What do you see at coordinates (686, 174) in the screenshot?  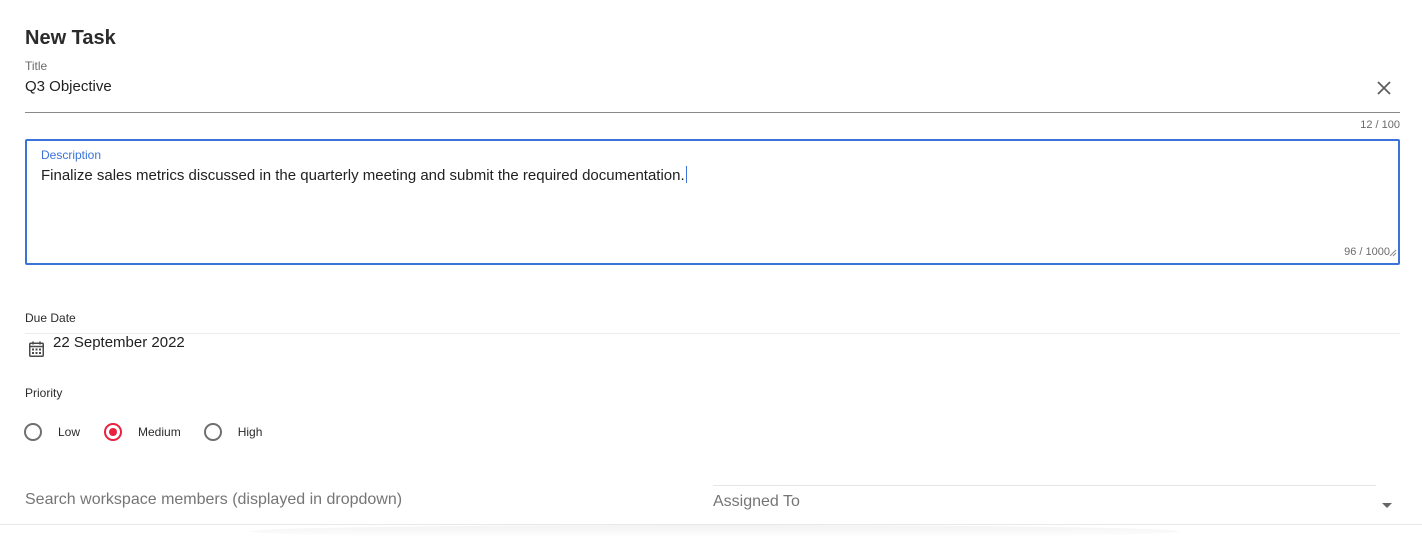 I see `text-cursor` at bounding box center [686, 174].